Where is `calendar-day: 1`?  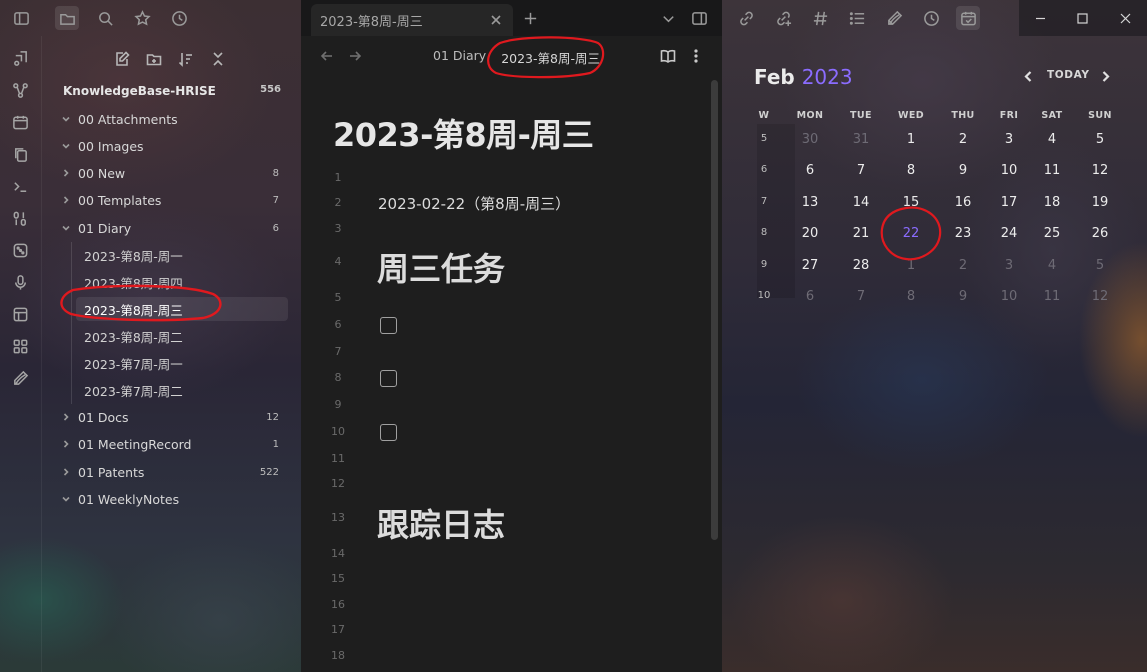
calendar-day: 1 is located at coordinates (911, 139).